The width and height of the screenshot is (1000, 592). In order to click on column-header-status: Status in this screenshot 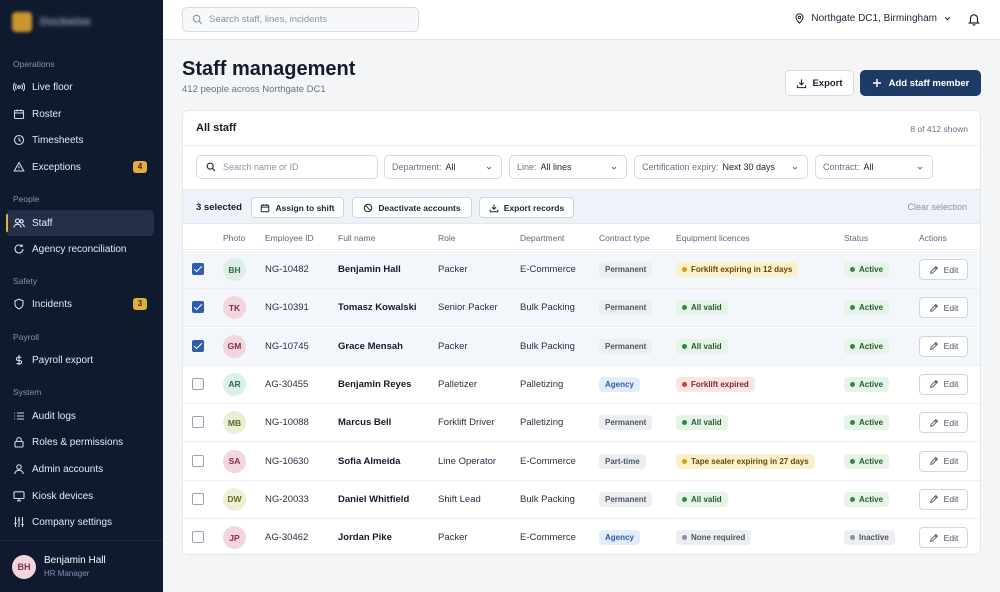, I will do `click(856, 238)`.